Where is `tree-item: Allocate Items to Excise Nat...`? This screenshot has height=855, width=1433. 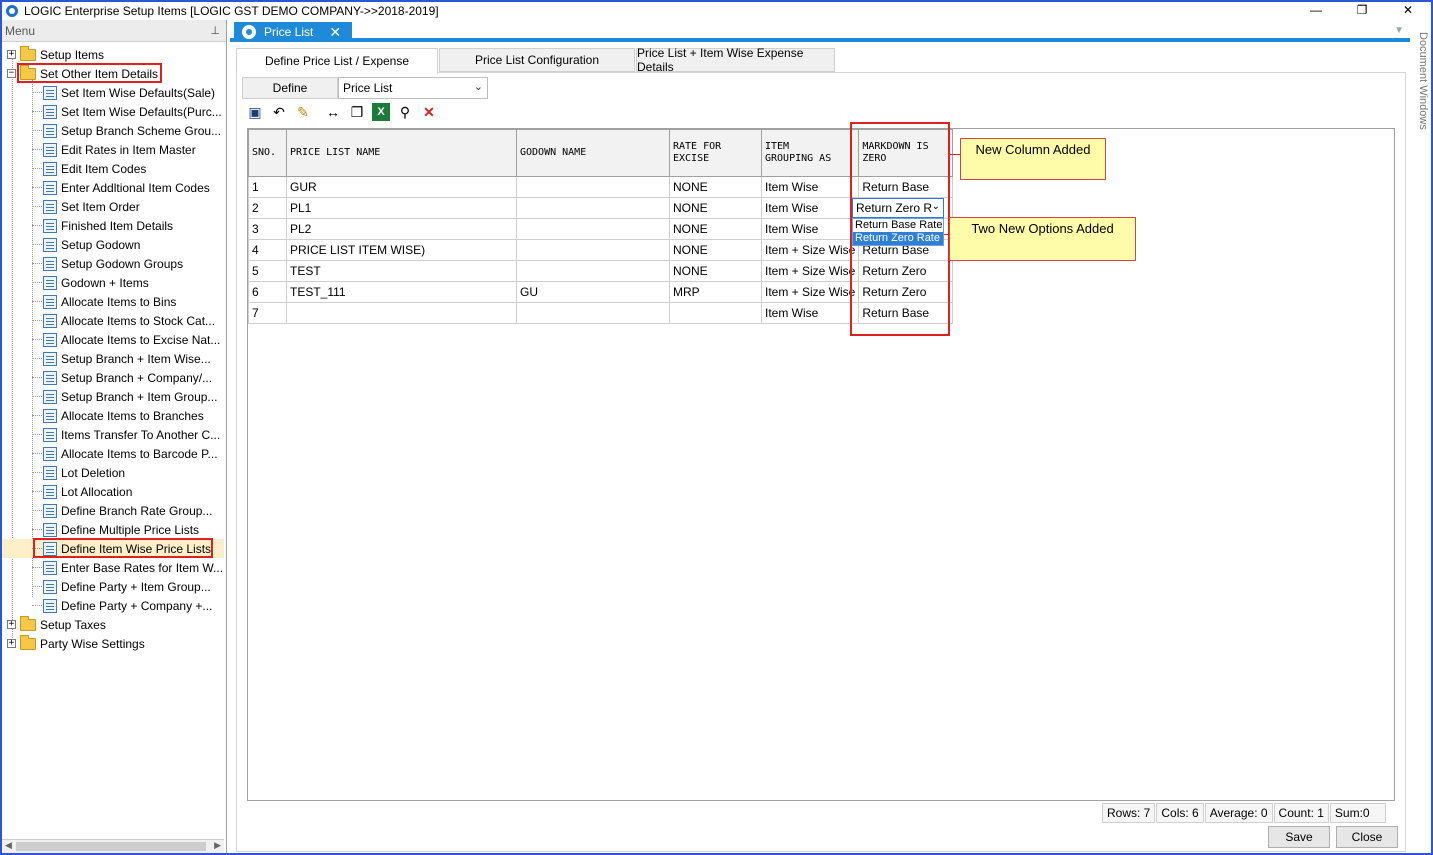 tree-item: Allocate Items to Excise Nat... is located at coordinates (126, 339).